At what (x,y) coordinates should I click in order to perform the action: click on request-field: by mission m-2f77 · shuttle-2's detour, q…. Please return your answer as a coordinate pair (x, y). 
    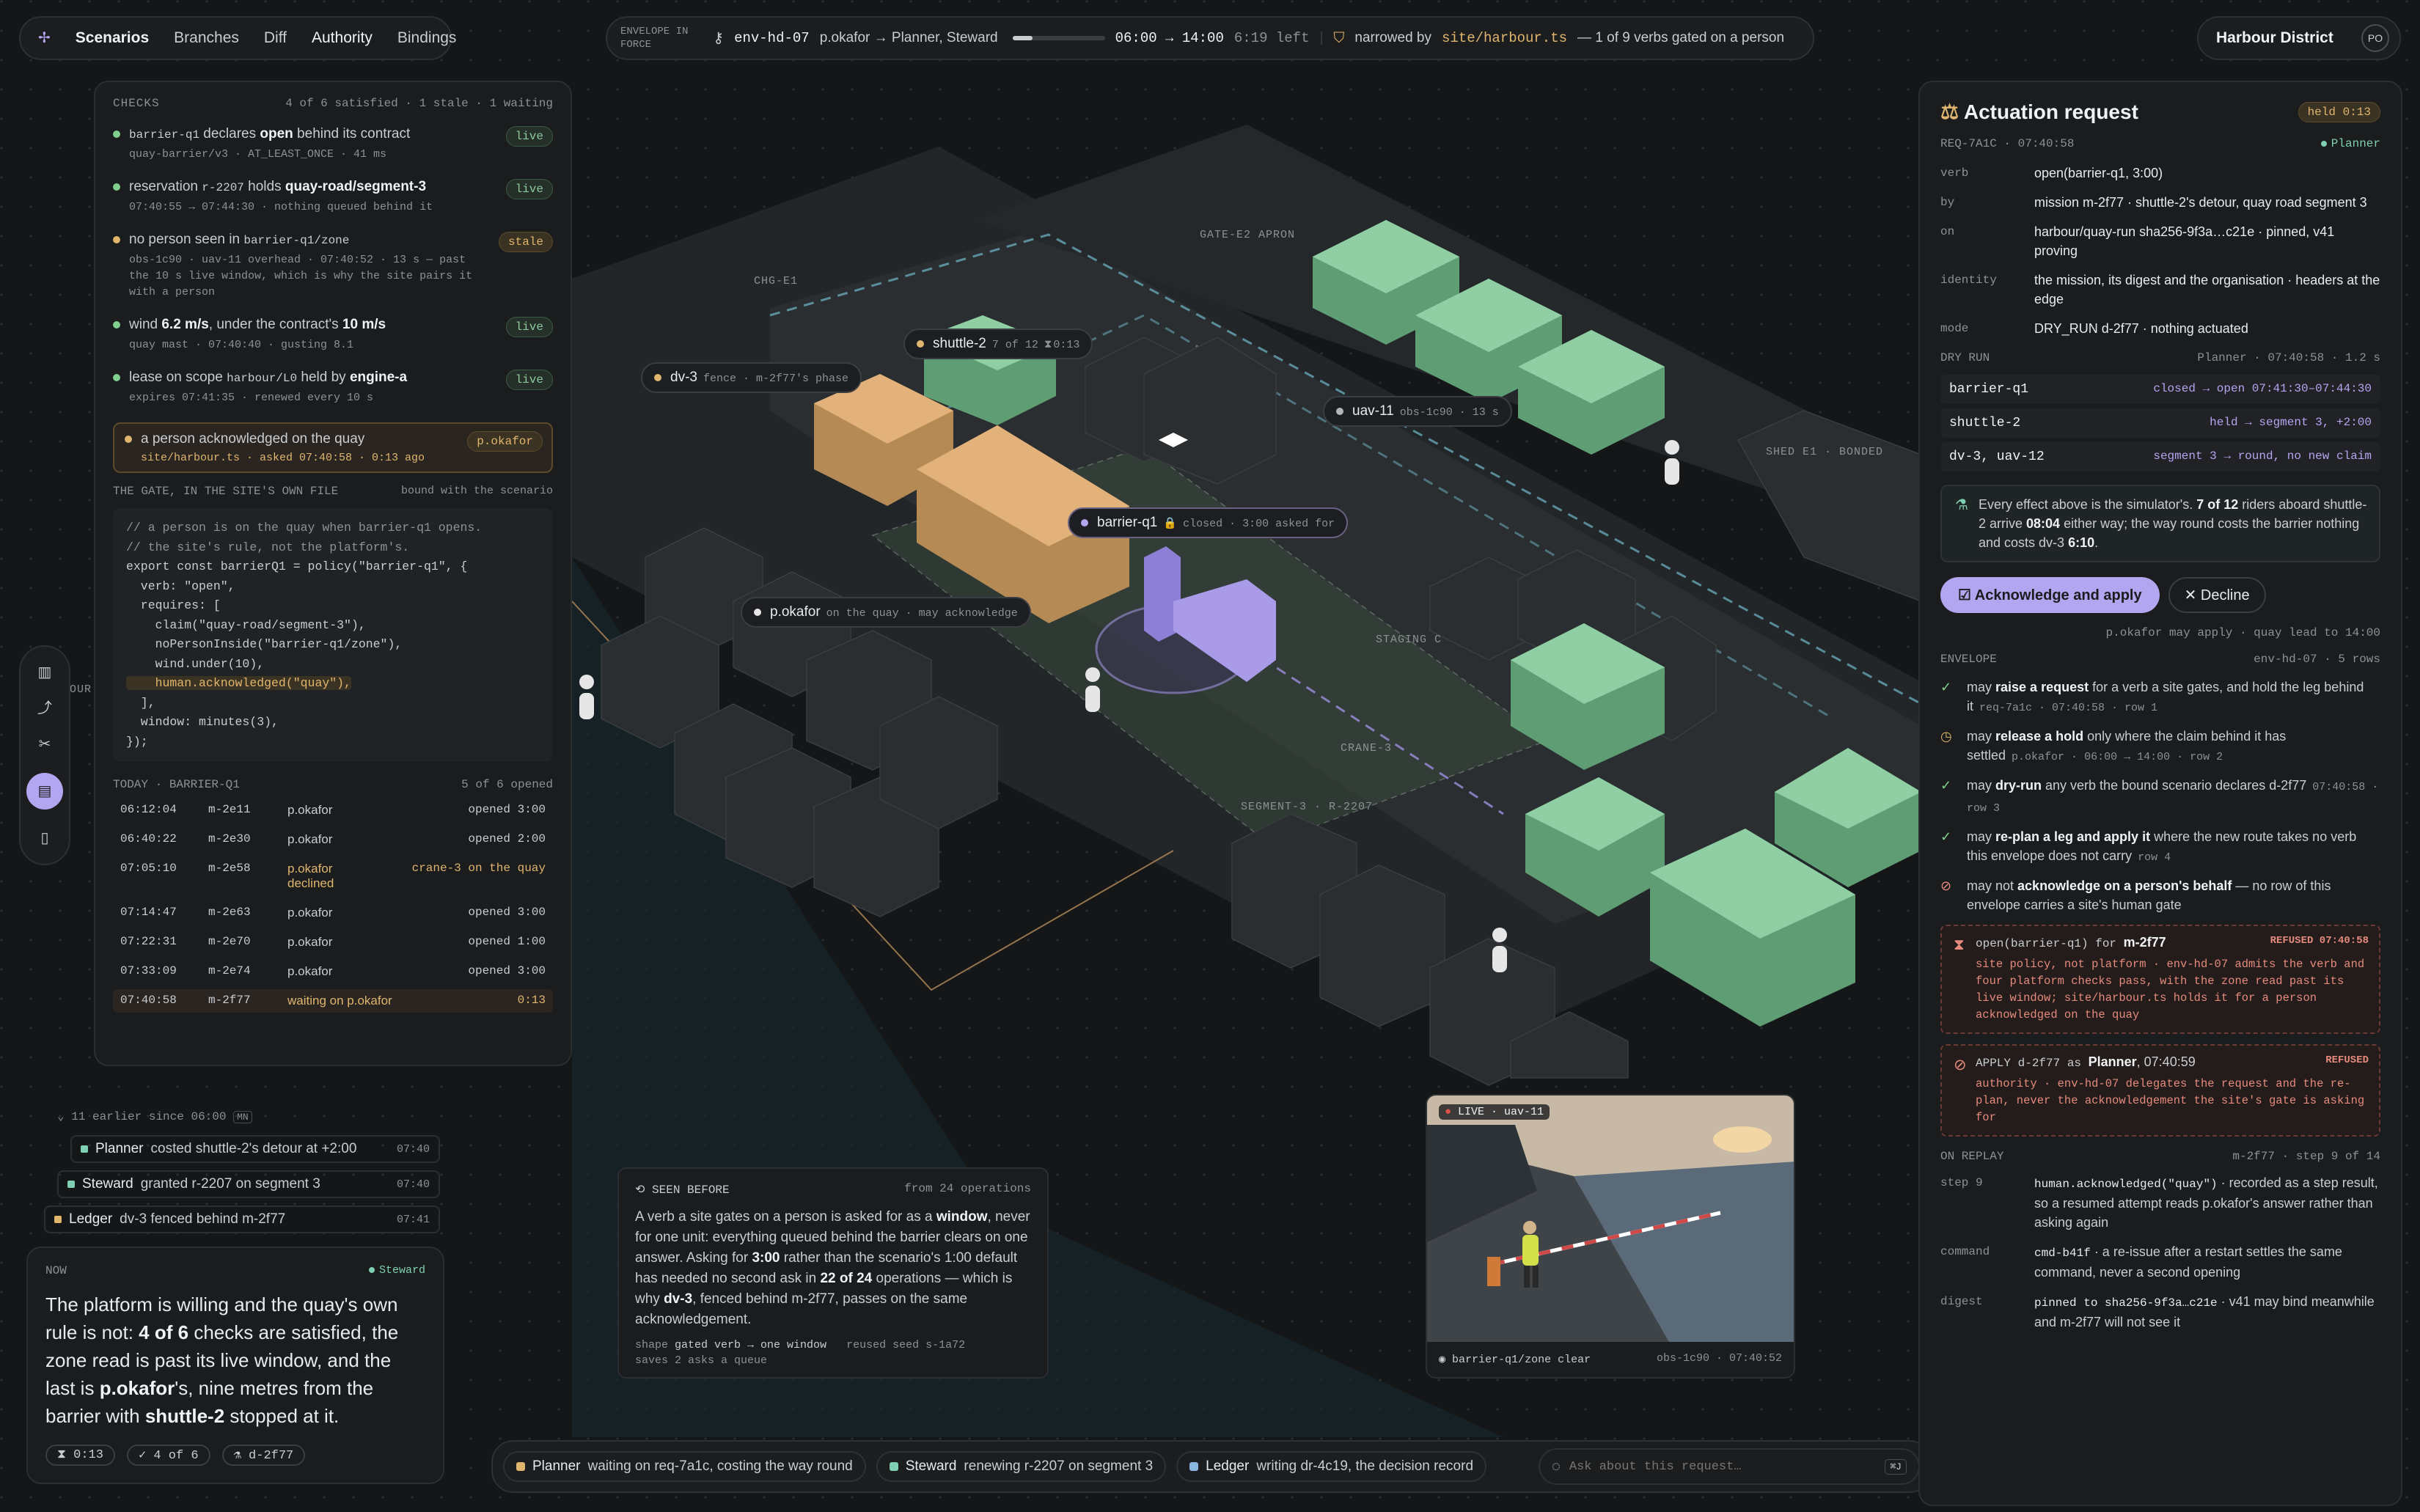
    Looking at the image, I should click on (2153, 202).